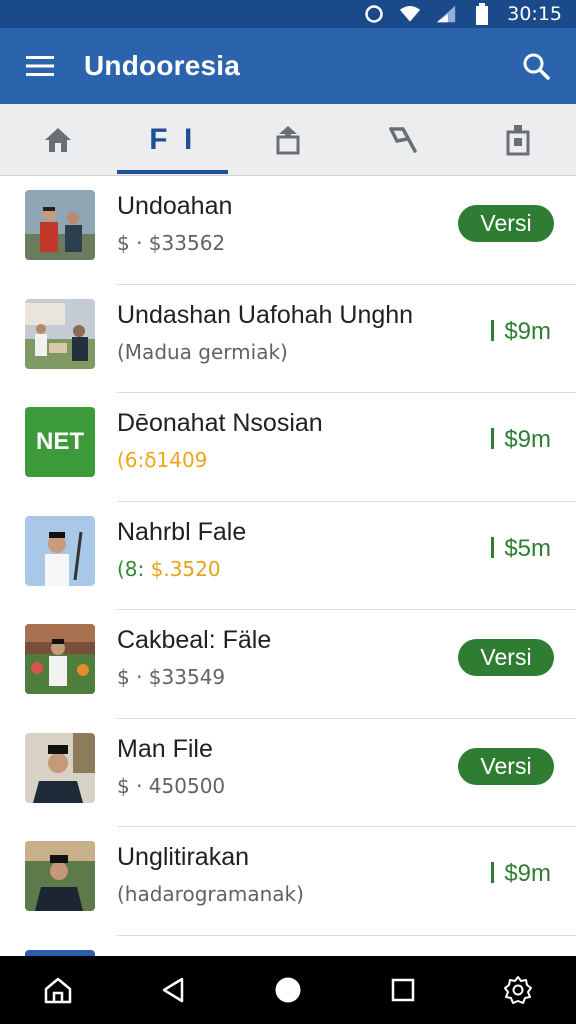 This screenshot has height=1024, width=576. I want to click on system-nav-bar, so click(288, 990).